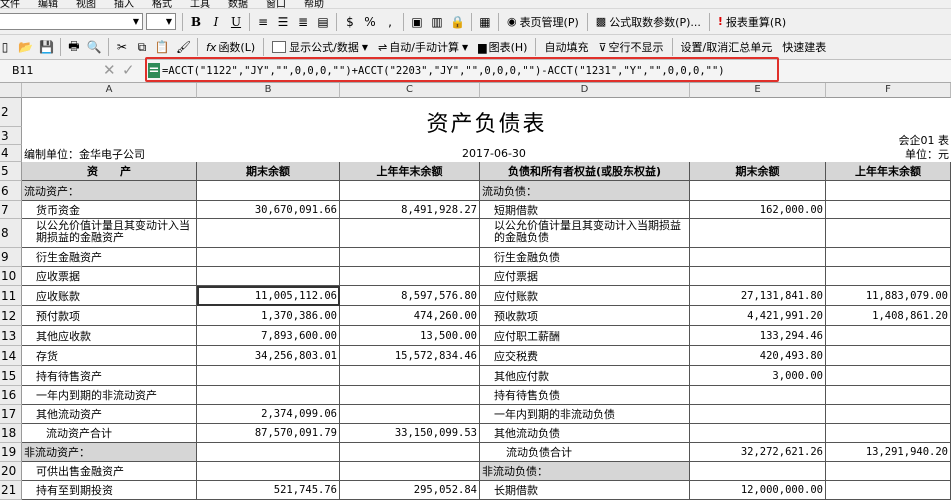 This screenshot has width=951, height=500. I want to click on report-recalc-button: ! 报表重算(R), so click(752, 21).